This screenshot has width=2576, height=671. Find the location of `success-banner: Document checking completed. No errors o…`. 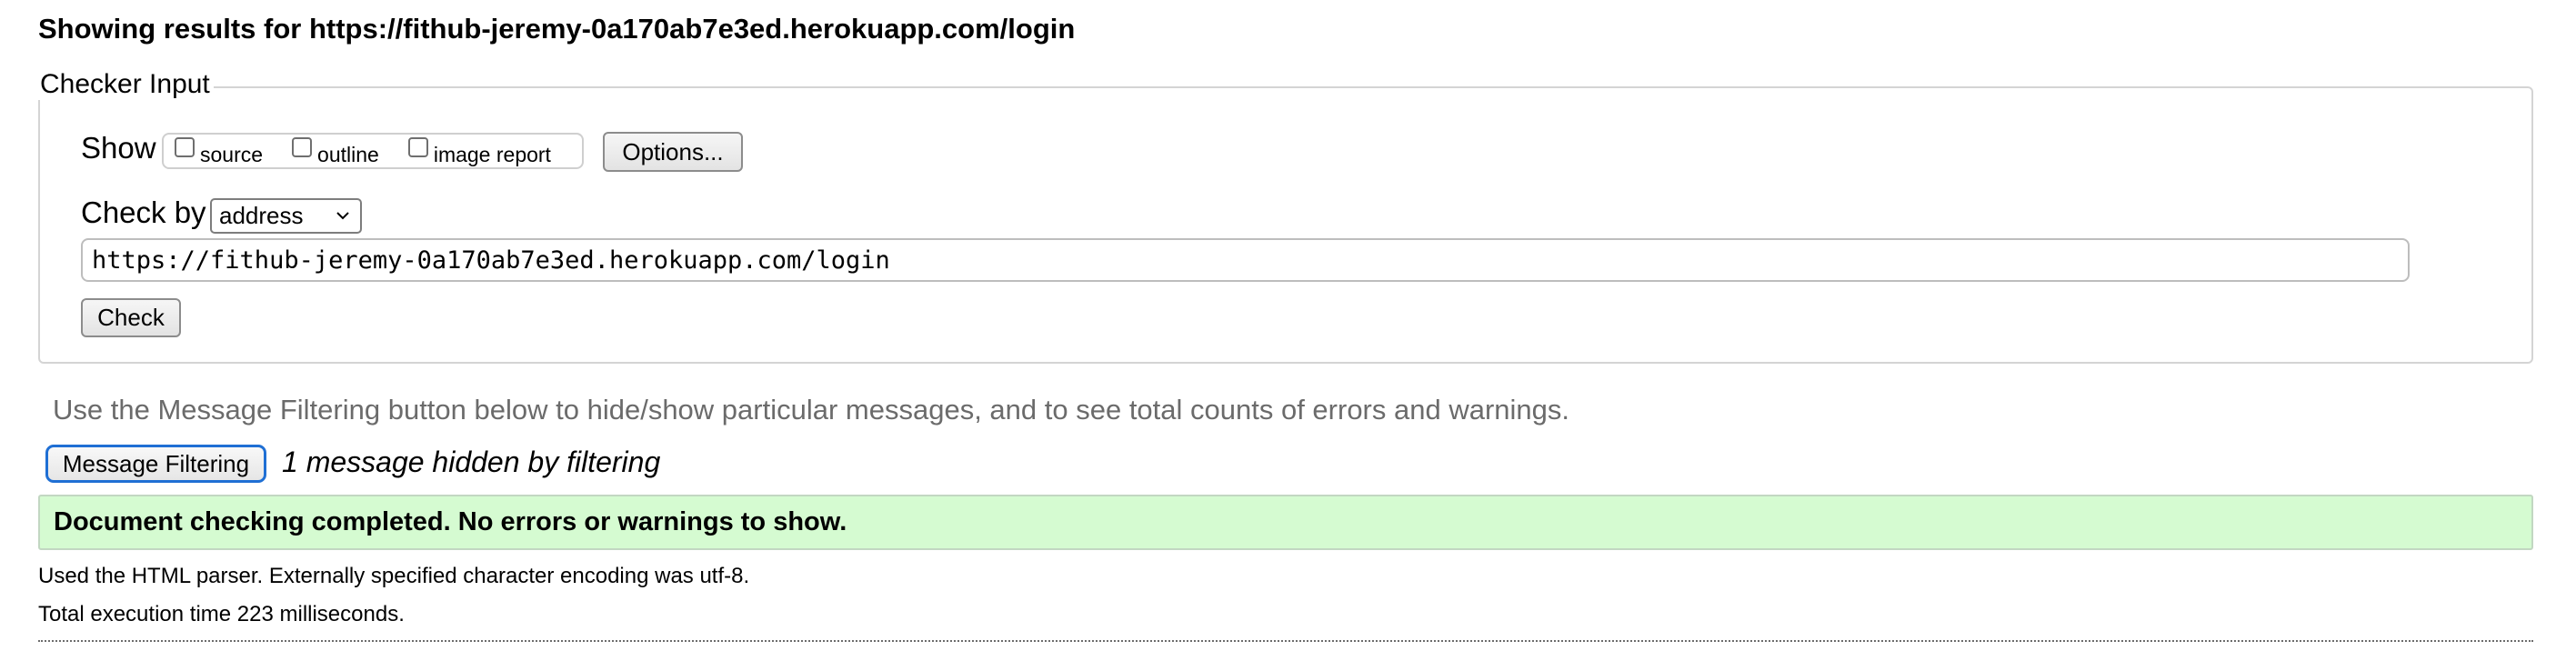

success-banner: Document checking completed. No errors o… is located at coordinates (1285, 522).